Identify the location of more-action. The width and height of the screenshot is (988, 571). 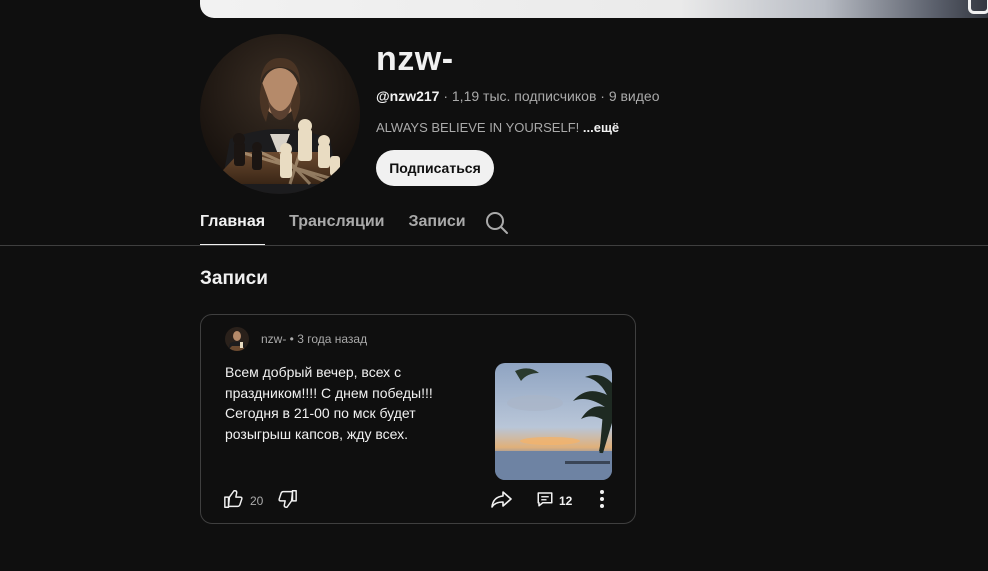
(602, 501).